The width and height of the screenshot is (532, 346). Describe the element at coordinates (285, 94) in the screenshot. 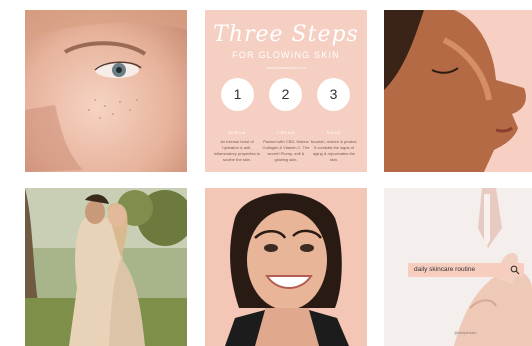

I see `step-2-number: 2` at that location.